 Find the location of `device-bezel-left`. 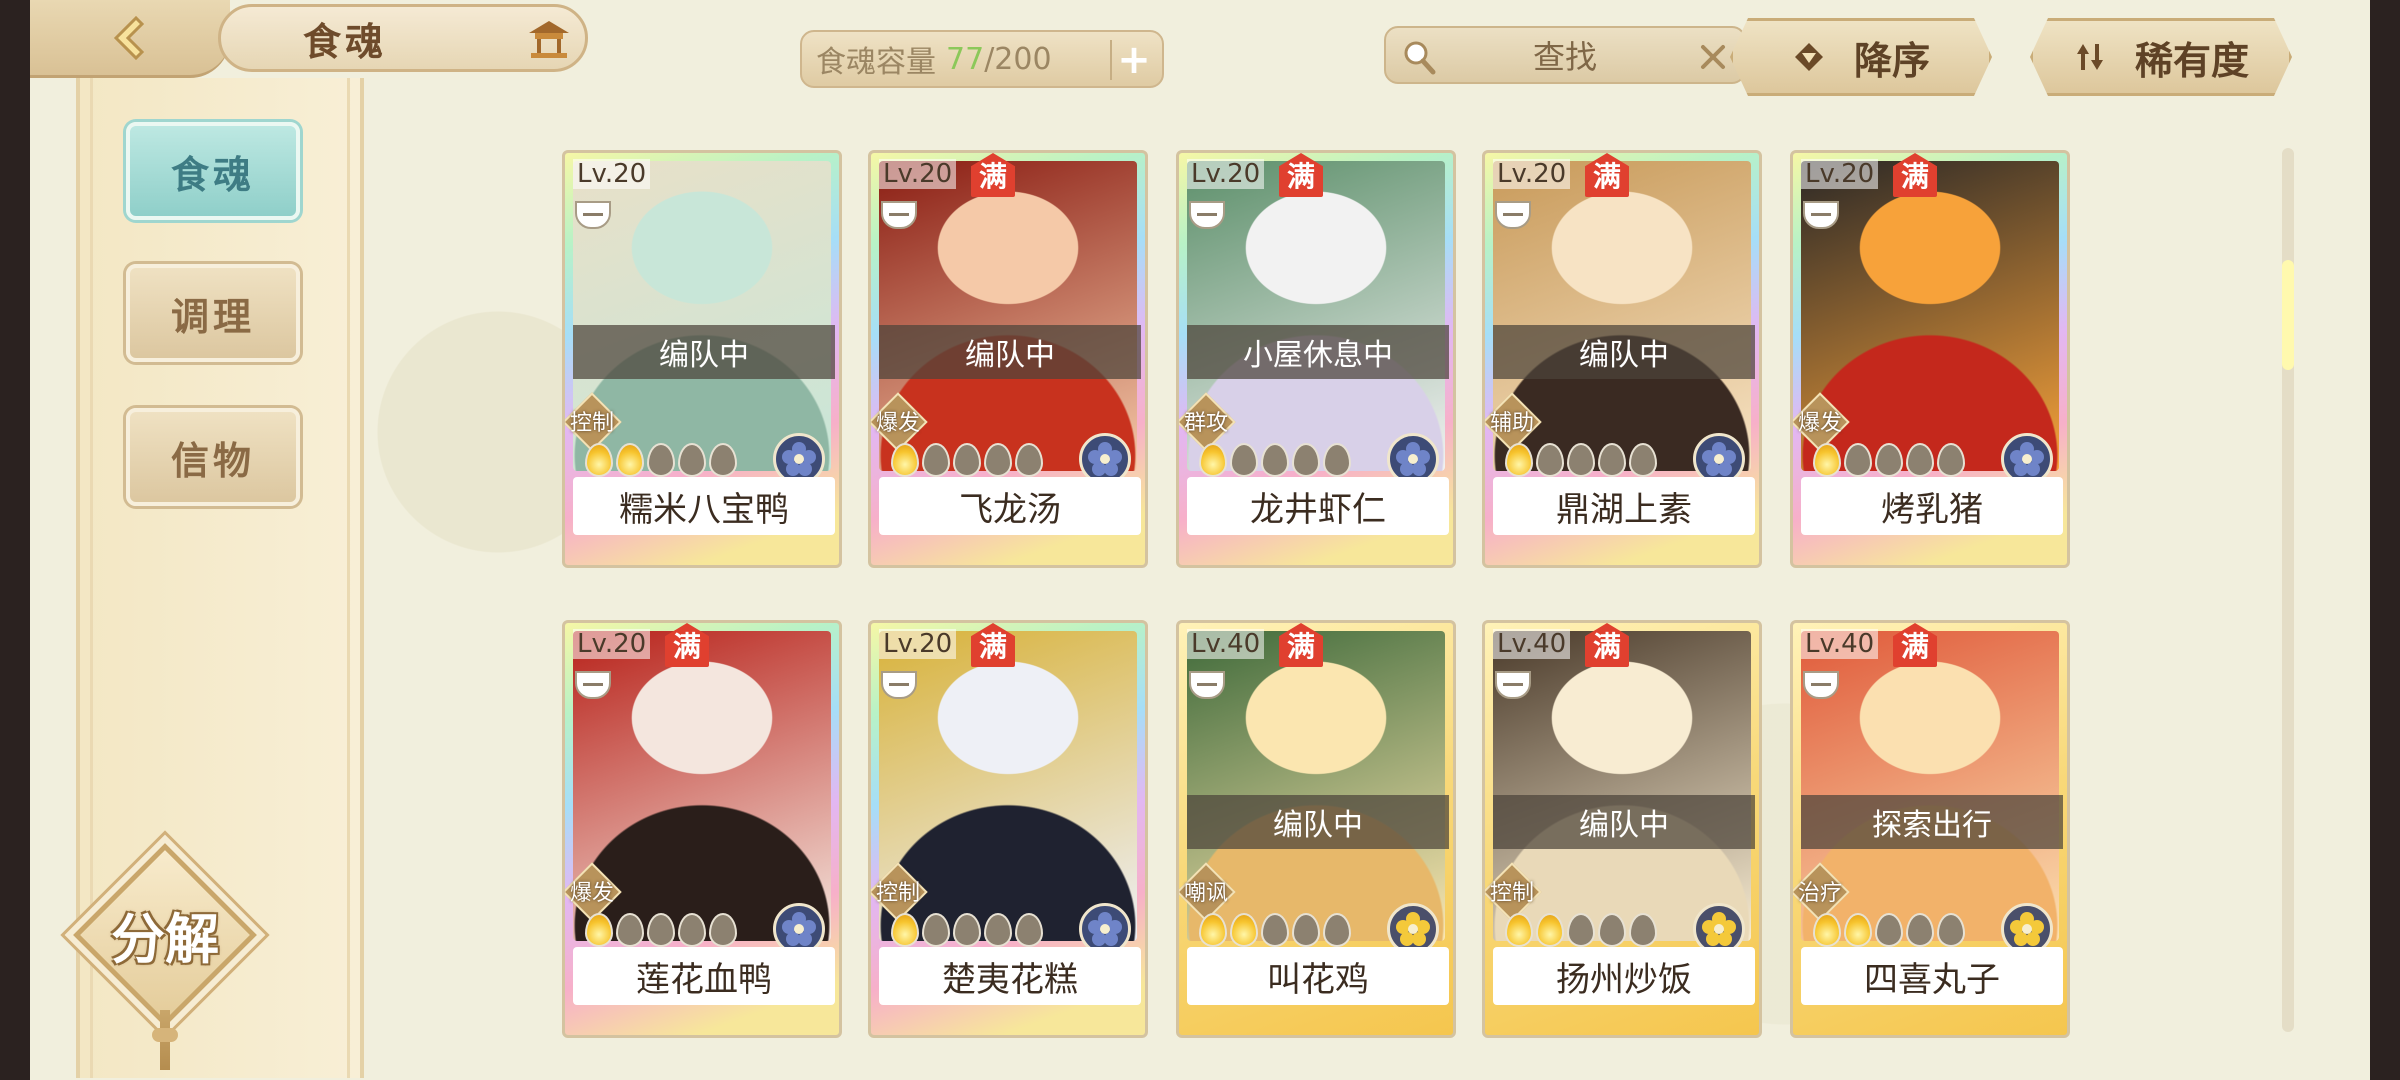

device-bezel-left is located at coordinates (15, 540).